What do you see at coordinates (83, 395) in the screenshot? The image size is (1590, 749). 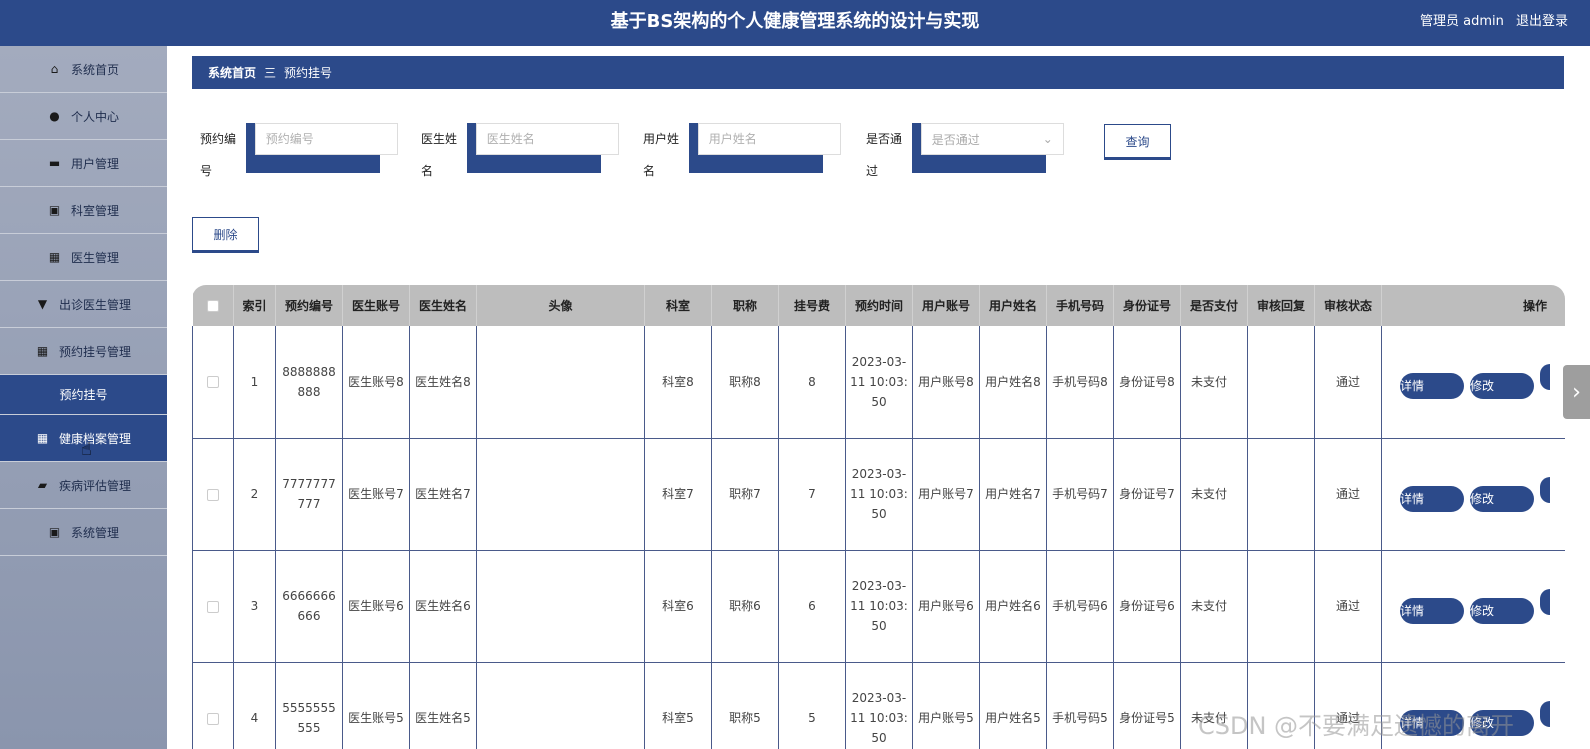 I see `sidebar-subitem-appointment: 预约挂号` at bounding box center [83, 395].